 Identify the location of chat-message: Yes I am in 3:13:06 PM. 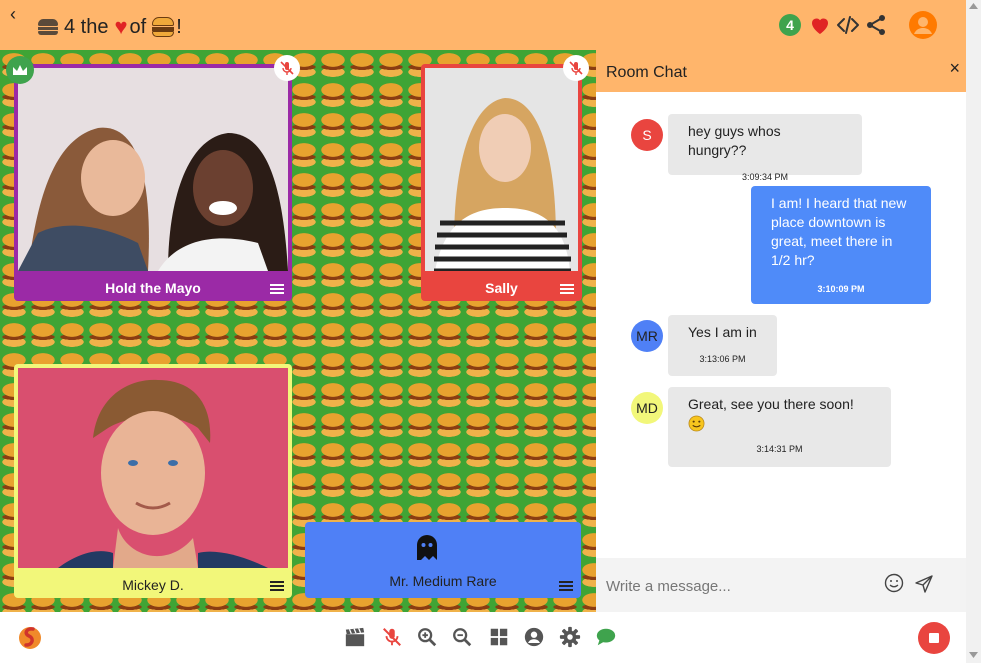
(722, 345).